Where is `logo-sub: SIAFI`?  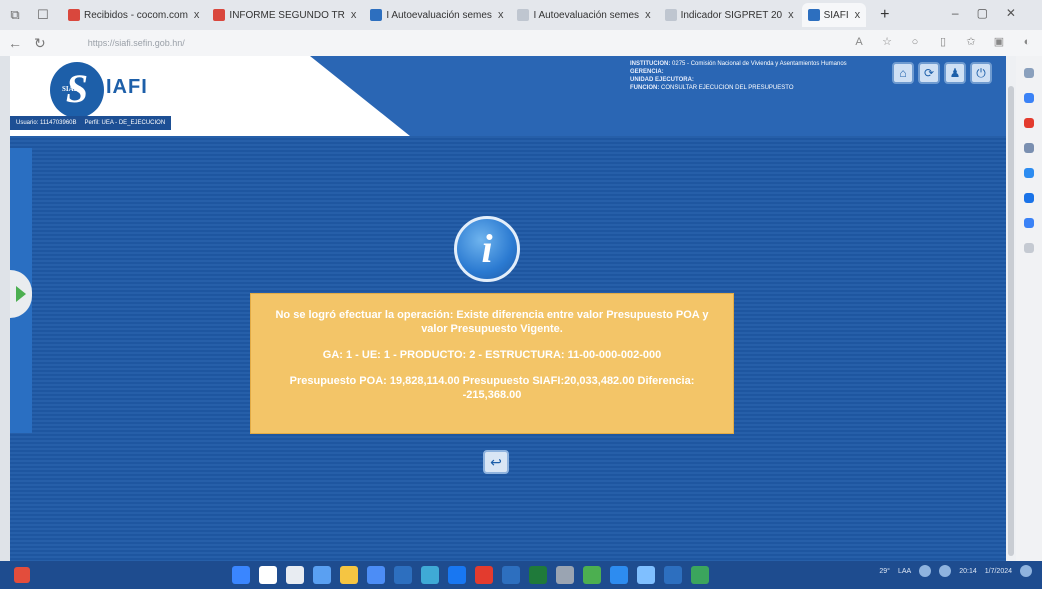
logo-sub: SIAFI is located at coordinates (71, 89).